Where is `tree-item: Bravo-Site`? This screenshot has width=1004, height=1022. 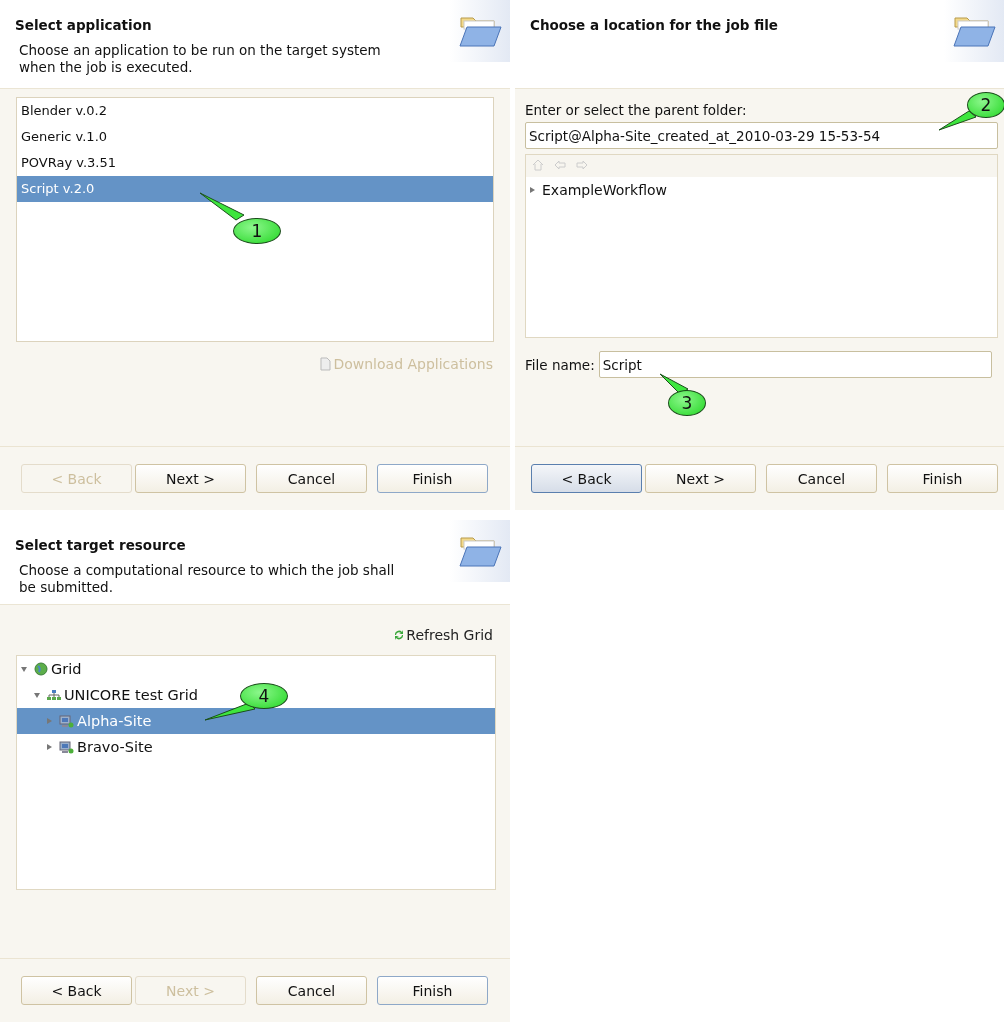
tree-item: Bravo-Site is located at coordinates (256, 747).